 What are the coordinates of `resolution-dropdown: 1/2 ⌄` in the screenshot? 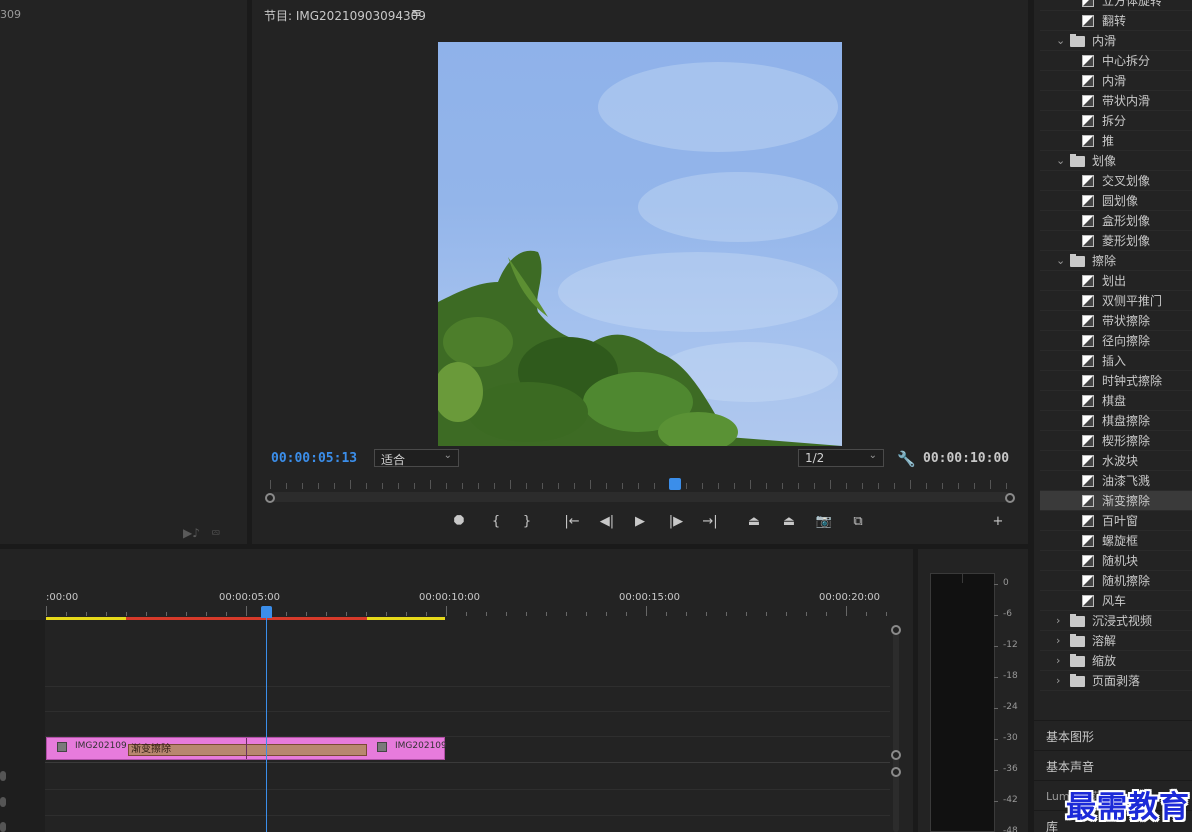 It's located at (841, 458).